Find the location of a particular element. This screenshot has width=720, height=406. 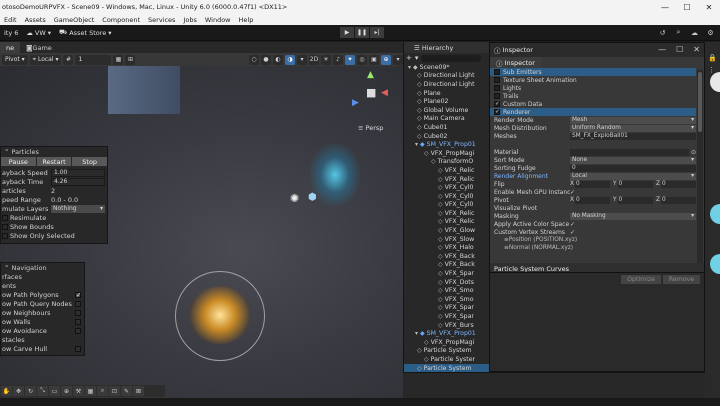

hierarchy-item: ◇ Plane is located at coordinates (450, 93).